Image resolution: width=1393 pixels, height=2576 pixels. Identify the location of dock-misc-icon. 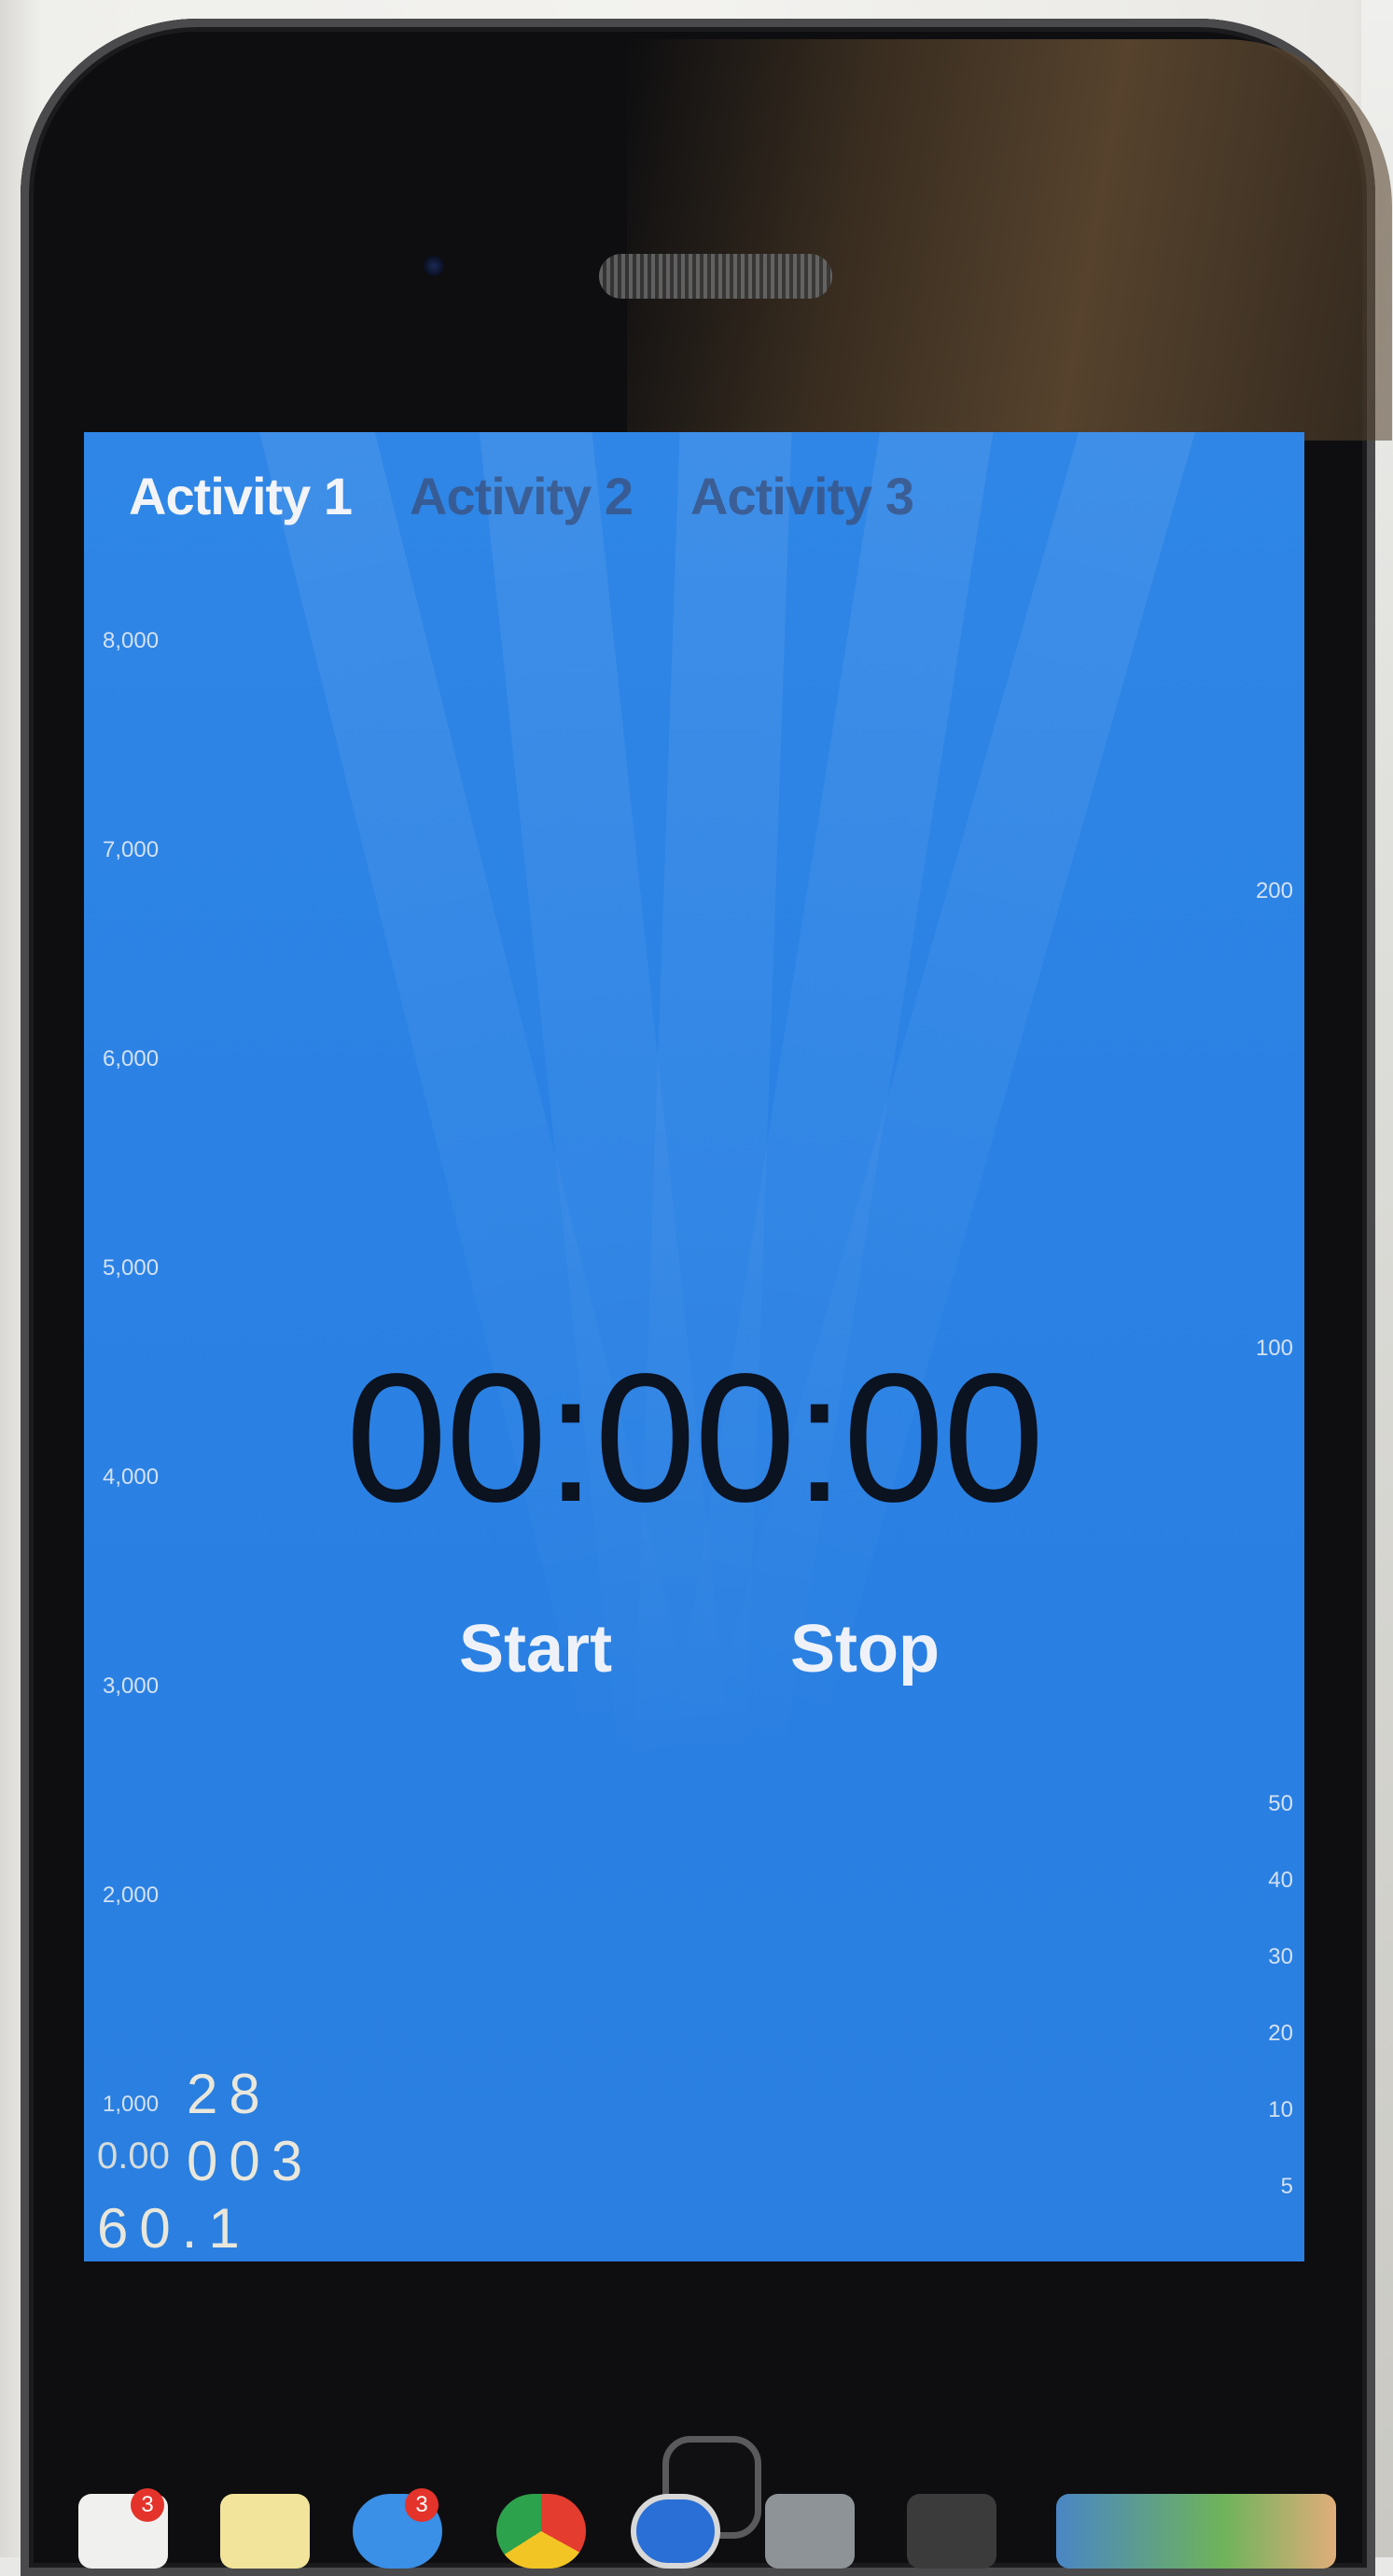
(1196, 2531).